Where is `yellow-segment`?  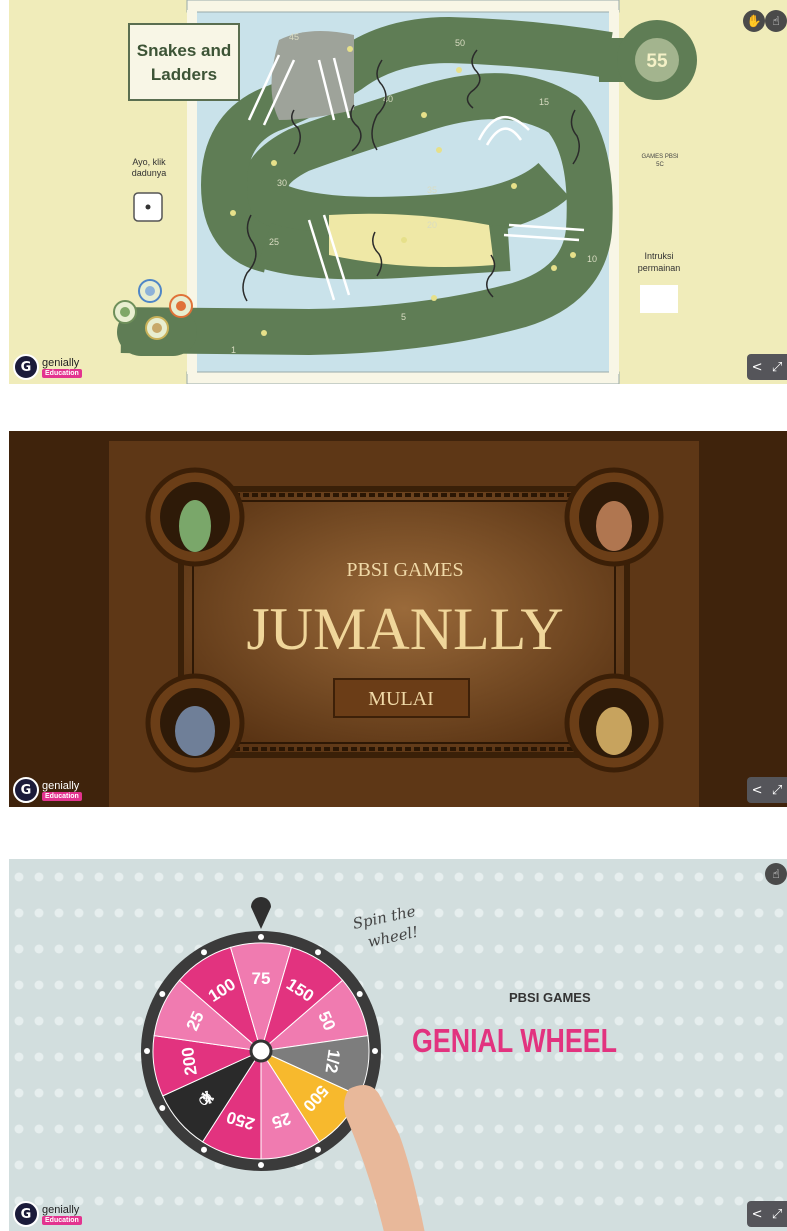
yellow-segment is located at coordinates (411, 240).